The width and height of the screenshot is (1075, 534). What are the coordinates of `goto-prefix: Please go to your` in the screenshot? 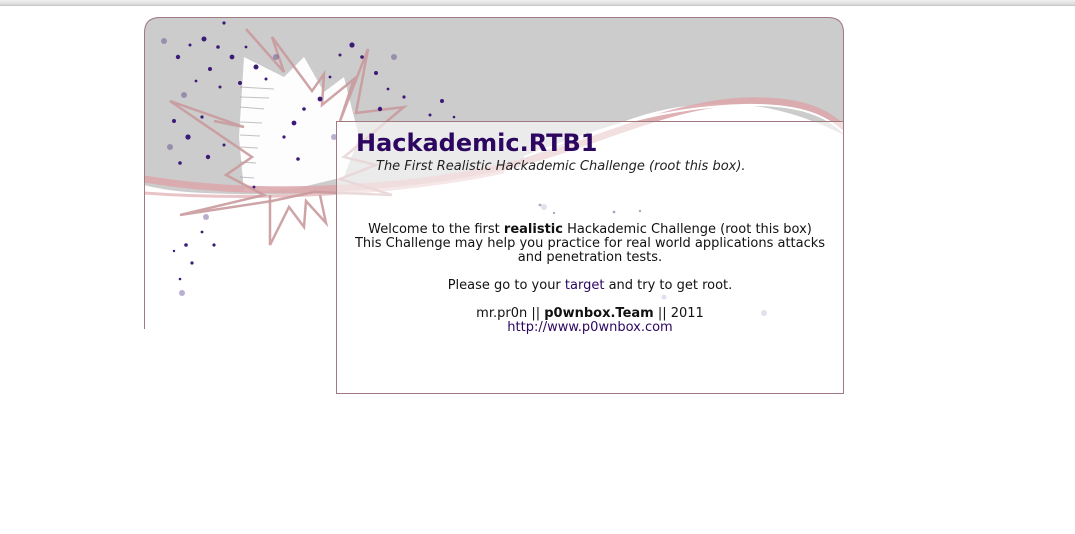 It's located at (506, 285).